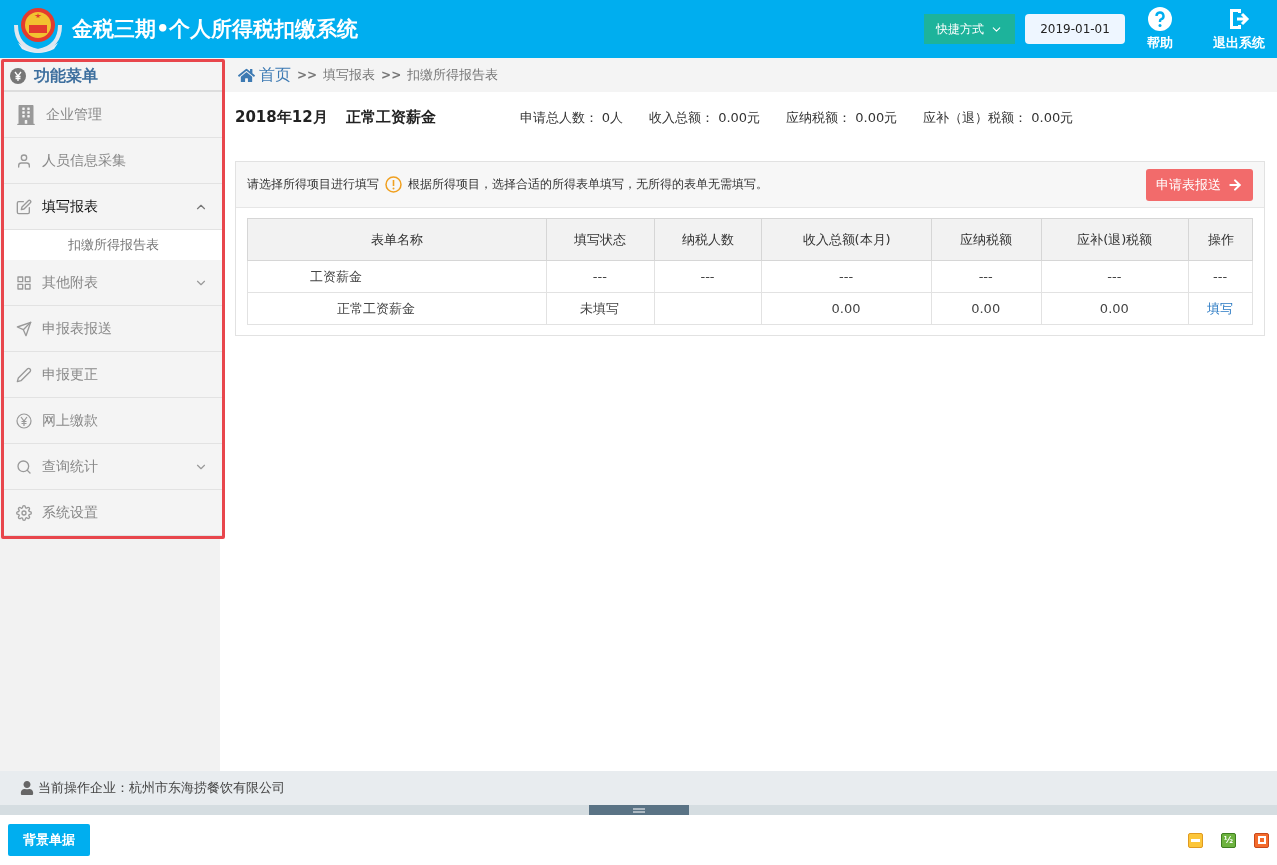 The width and height of the screenshot is (1277, 865). I want to click on grip-icon, so click(638, 810).